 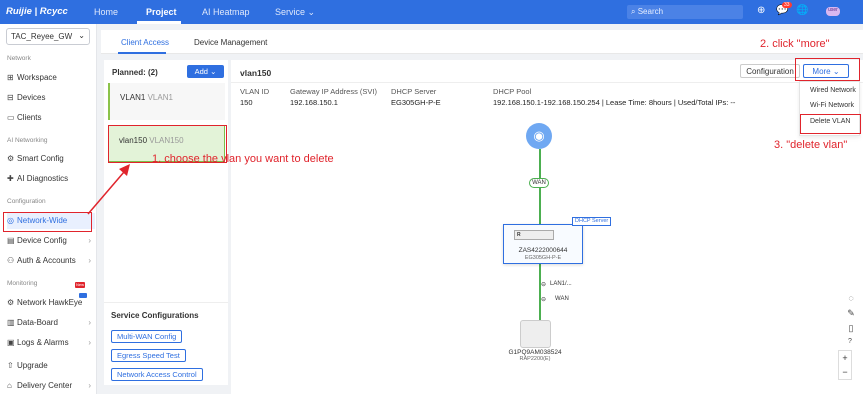 What do you see at coordinates (811, 145) in the screenshot?
I see `annotation-step3: 3. "delete vlan"` at bounding box center [811, 145].